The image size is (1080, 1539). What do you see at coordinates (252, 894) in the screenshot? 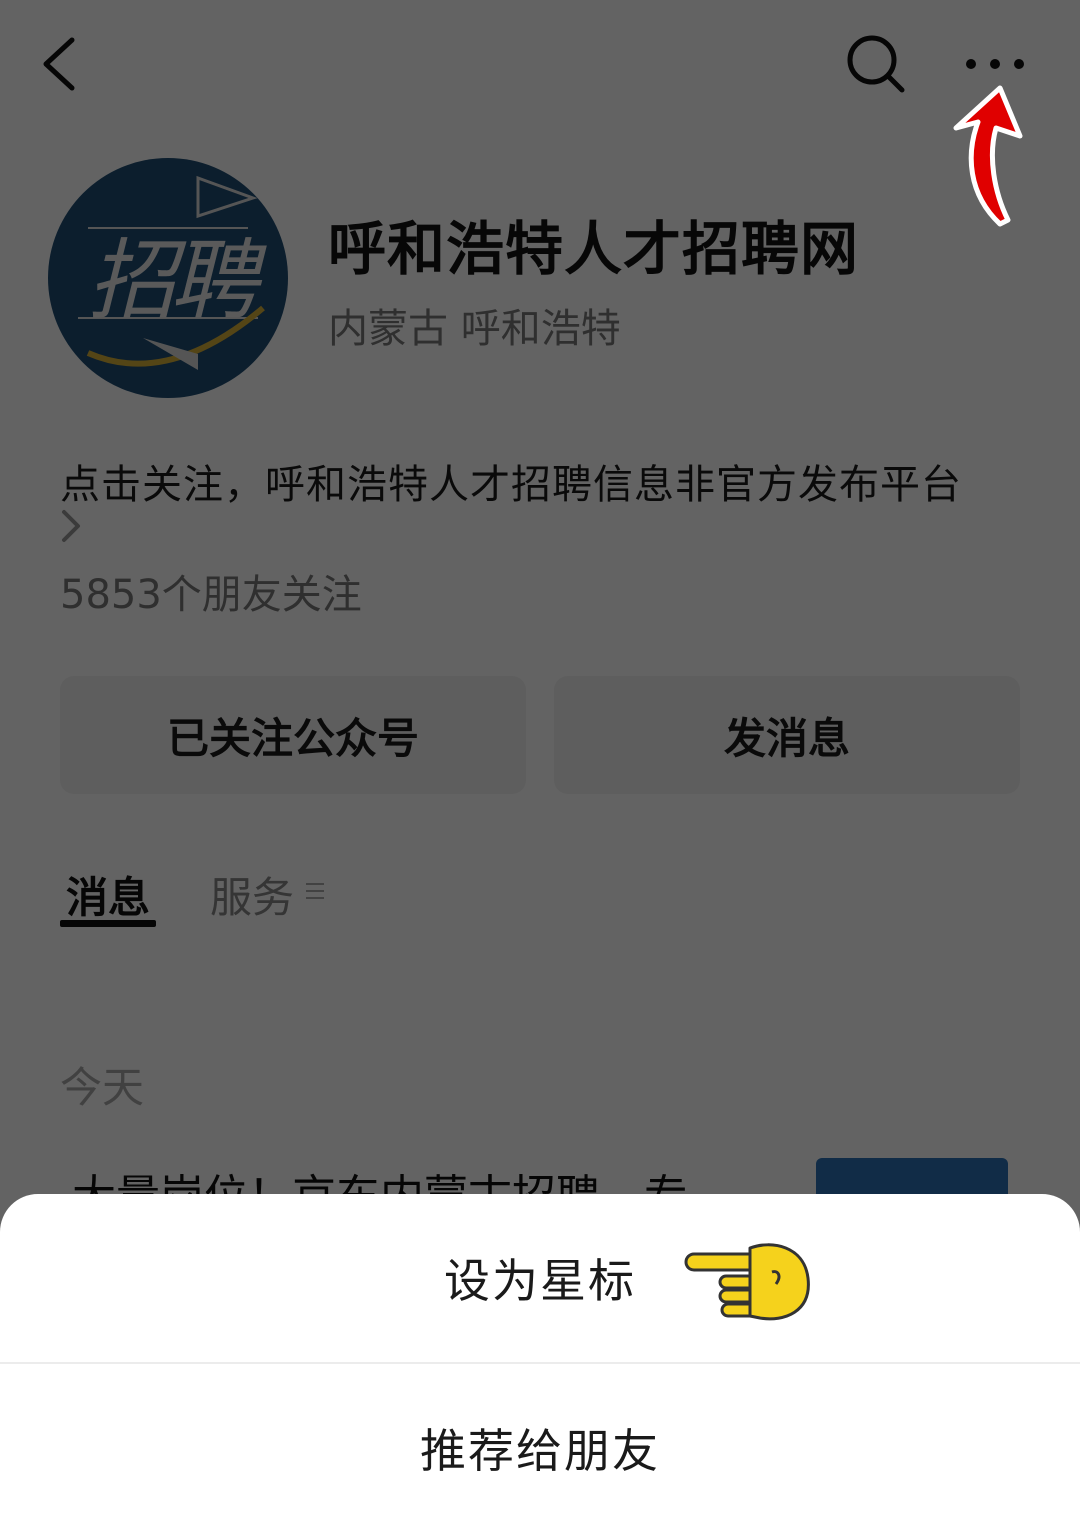
I see `tab-services: 服务` at bounding box center [252, 894].